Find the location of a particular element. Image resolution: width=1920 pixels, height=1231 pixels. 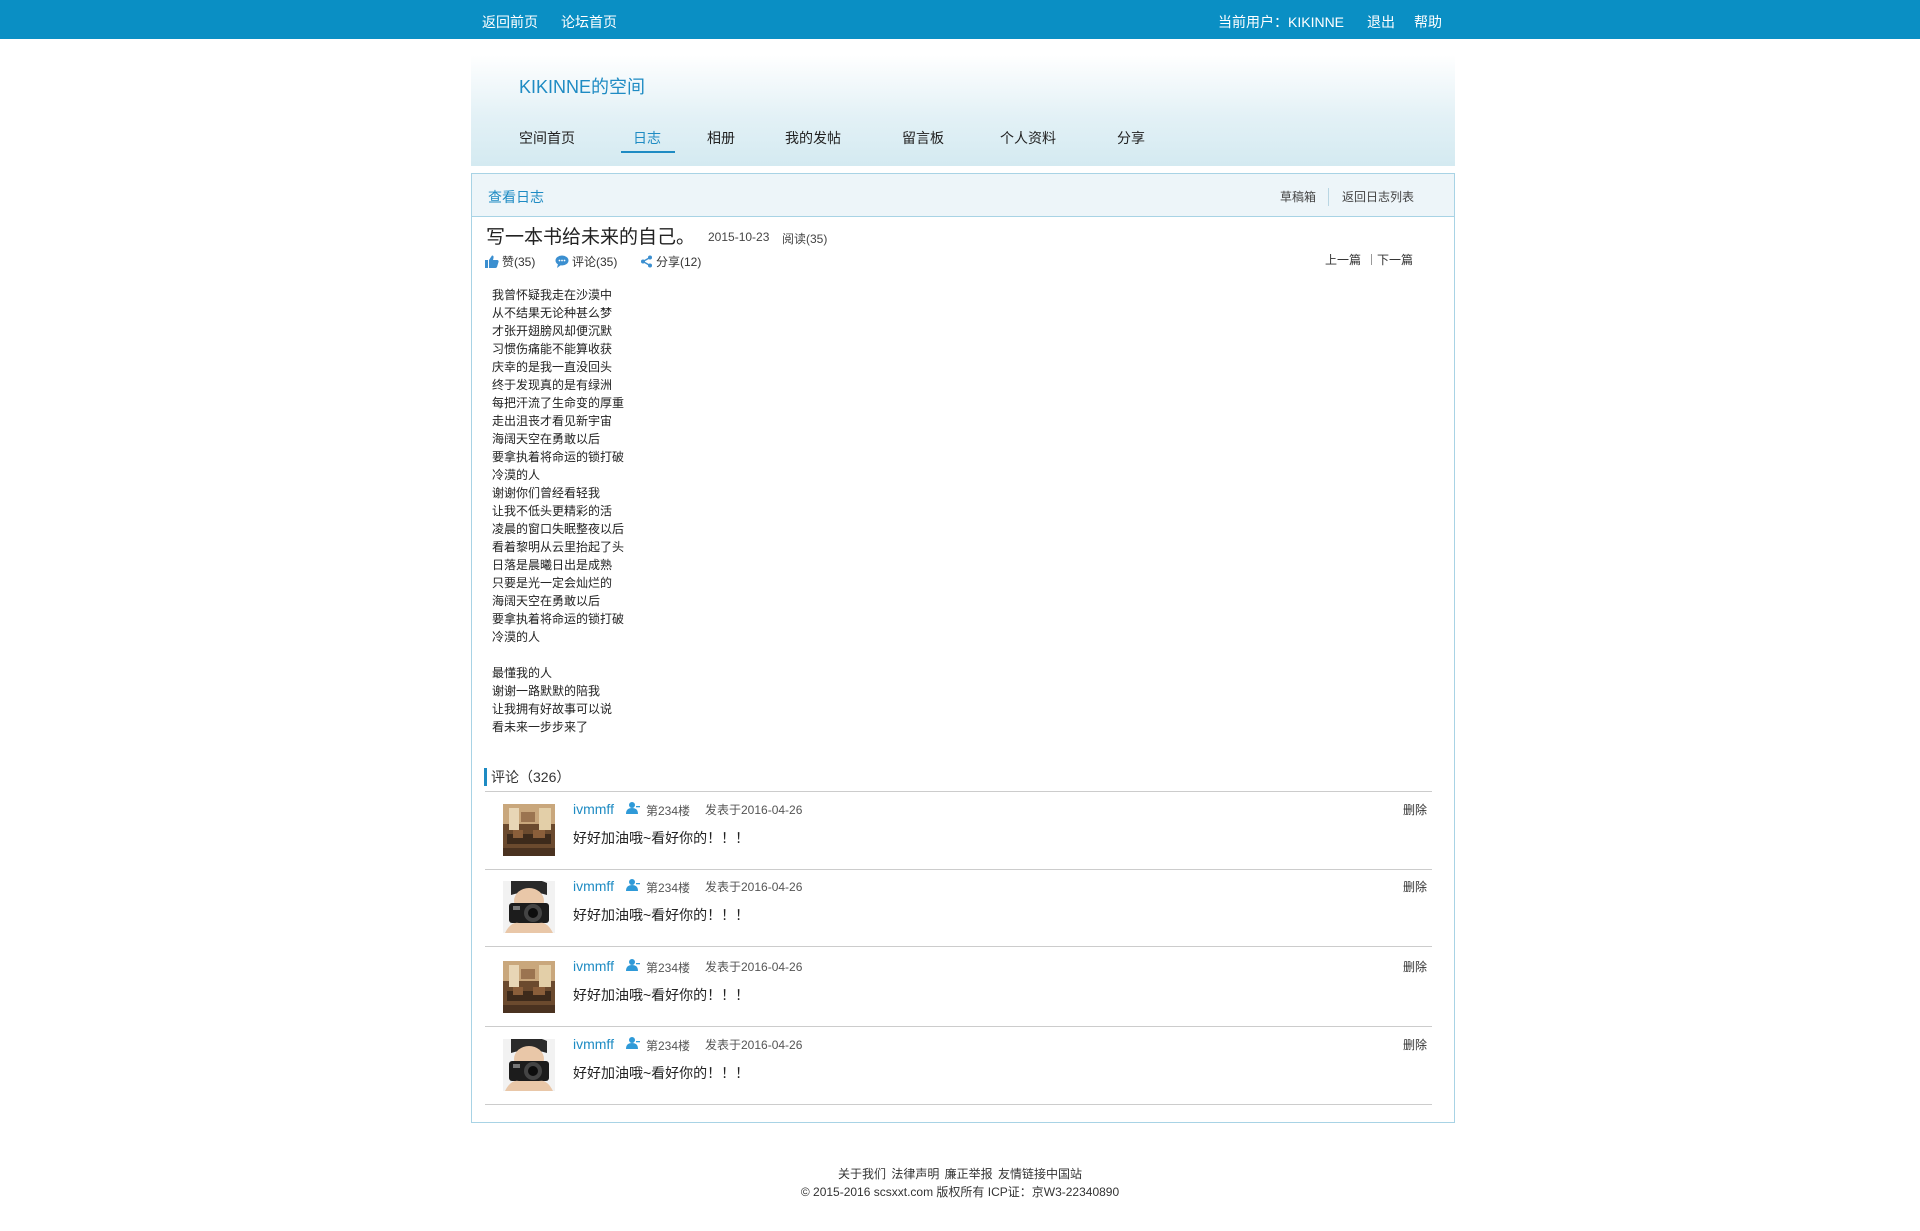

post-line: 我曾怀疑我走在沙漠中 is located at coordinates (552, 295).